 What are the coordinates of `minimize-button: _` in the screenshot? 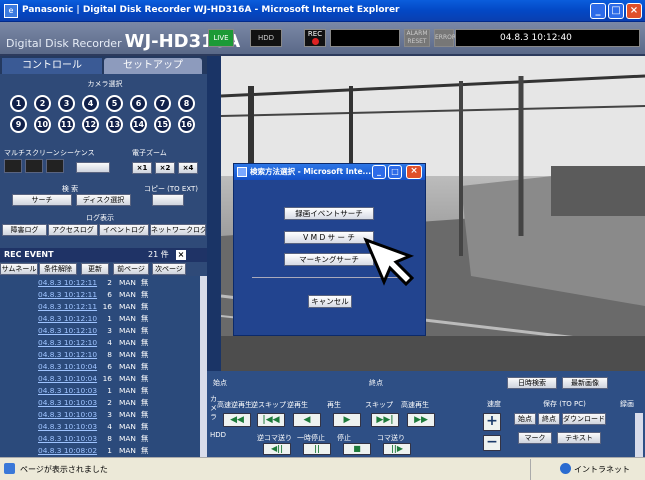 It's located at (598, 11).